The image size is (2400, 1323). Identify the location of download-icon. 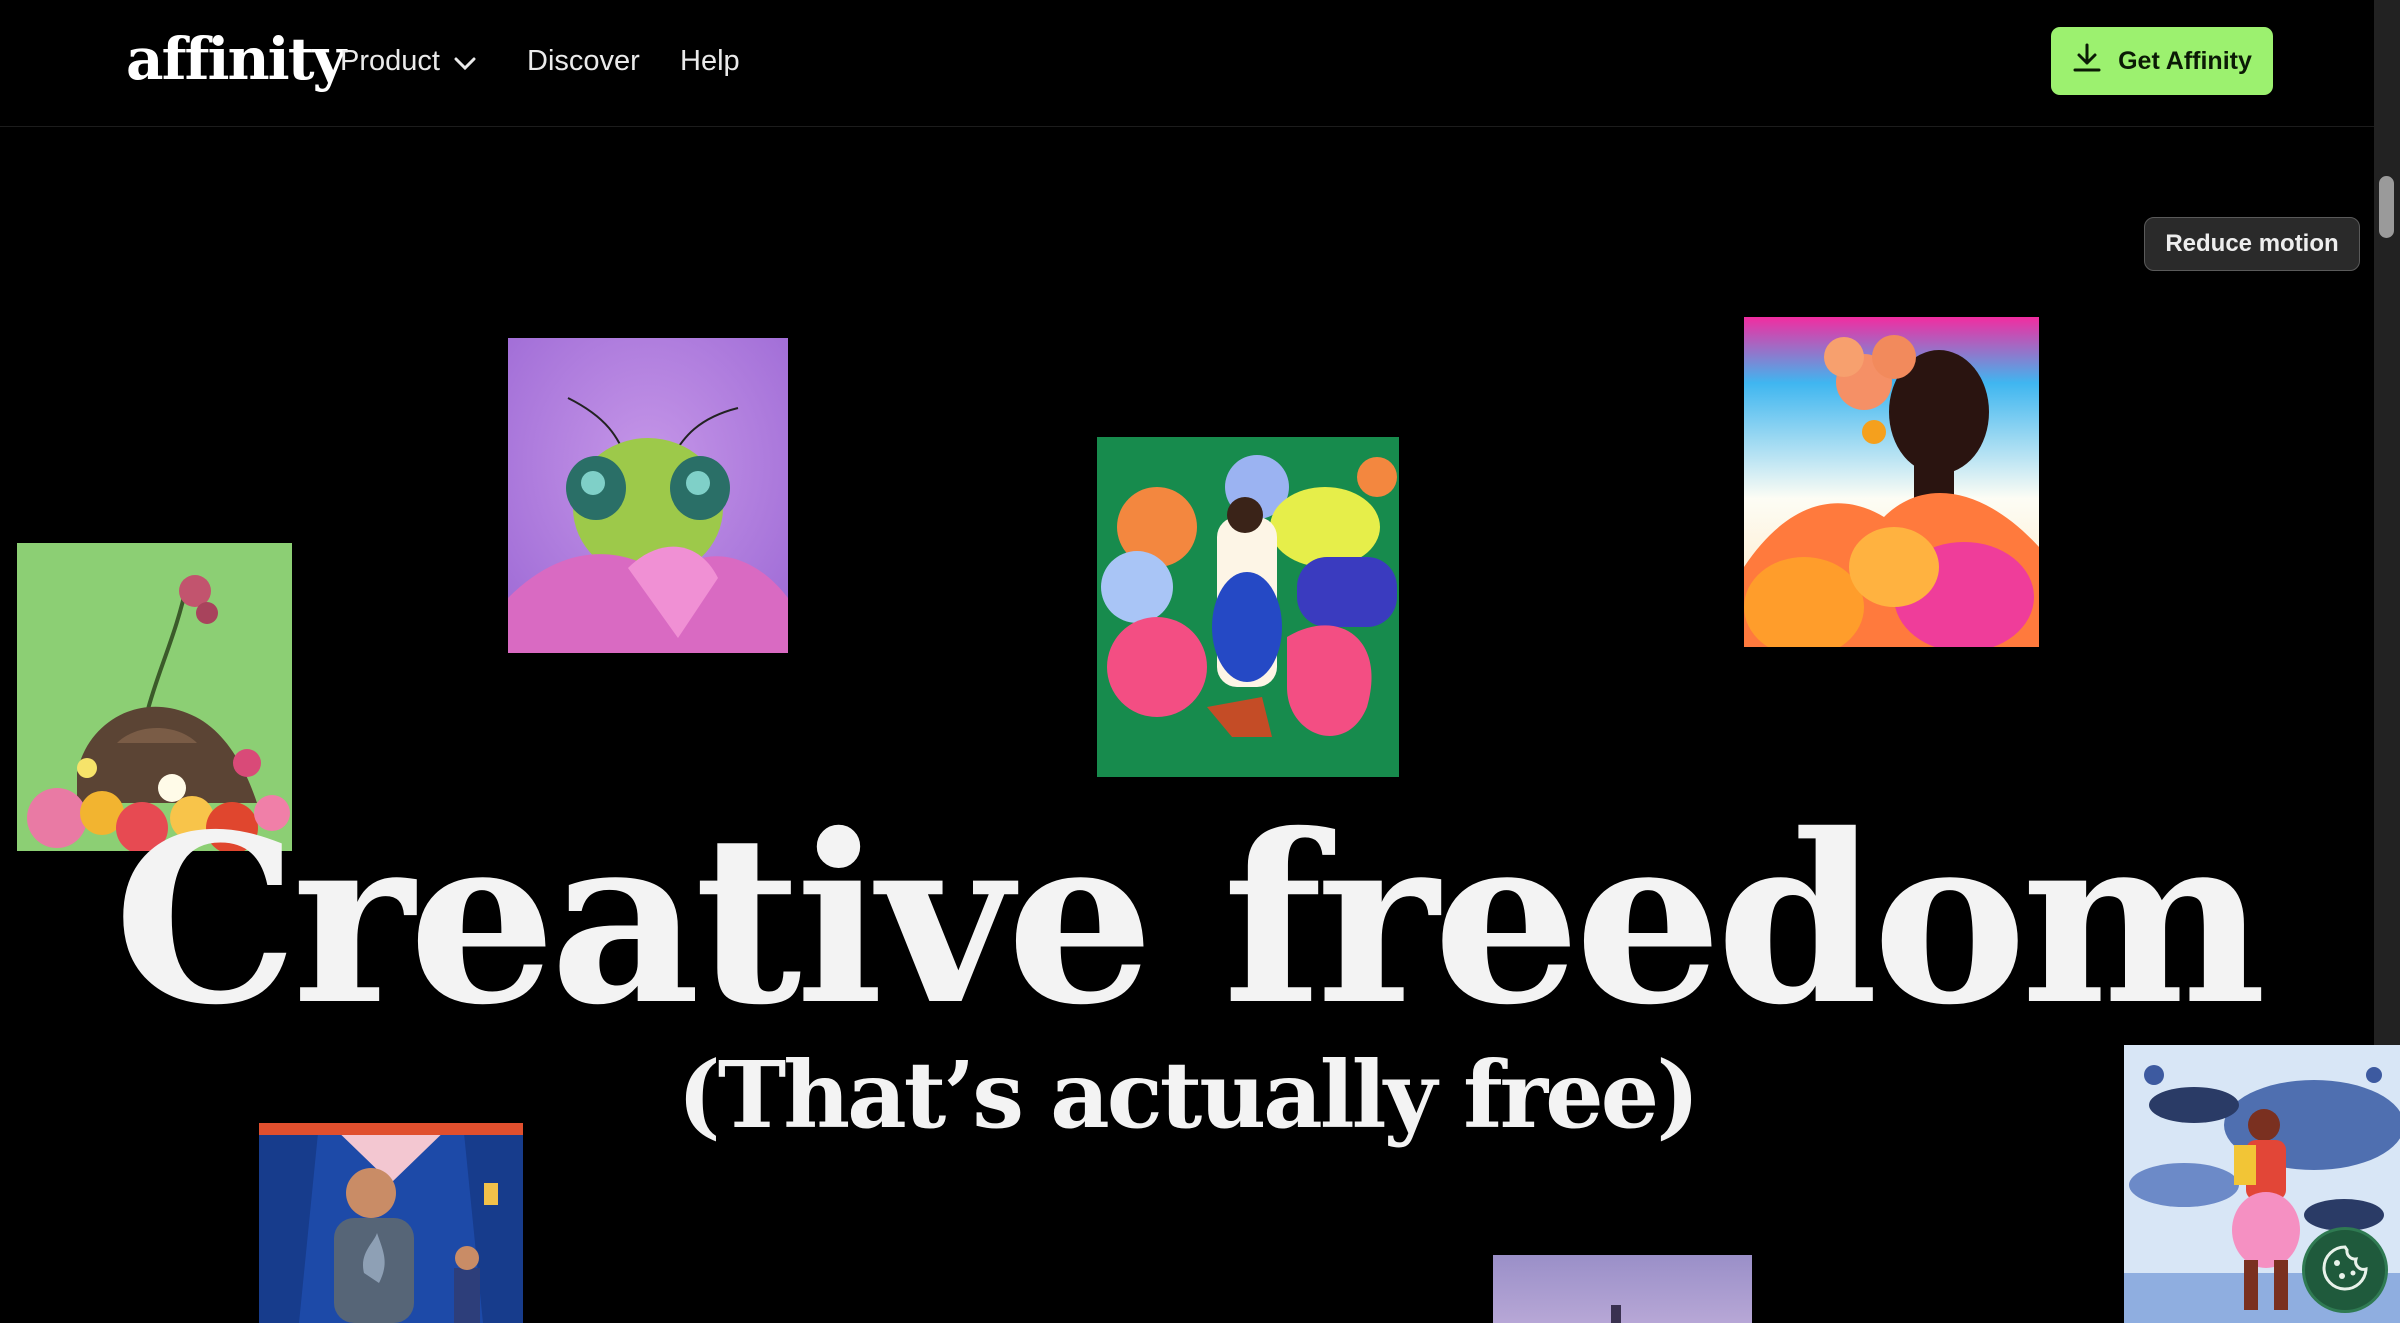
(2087, 61).